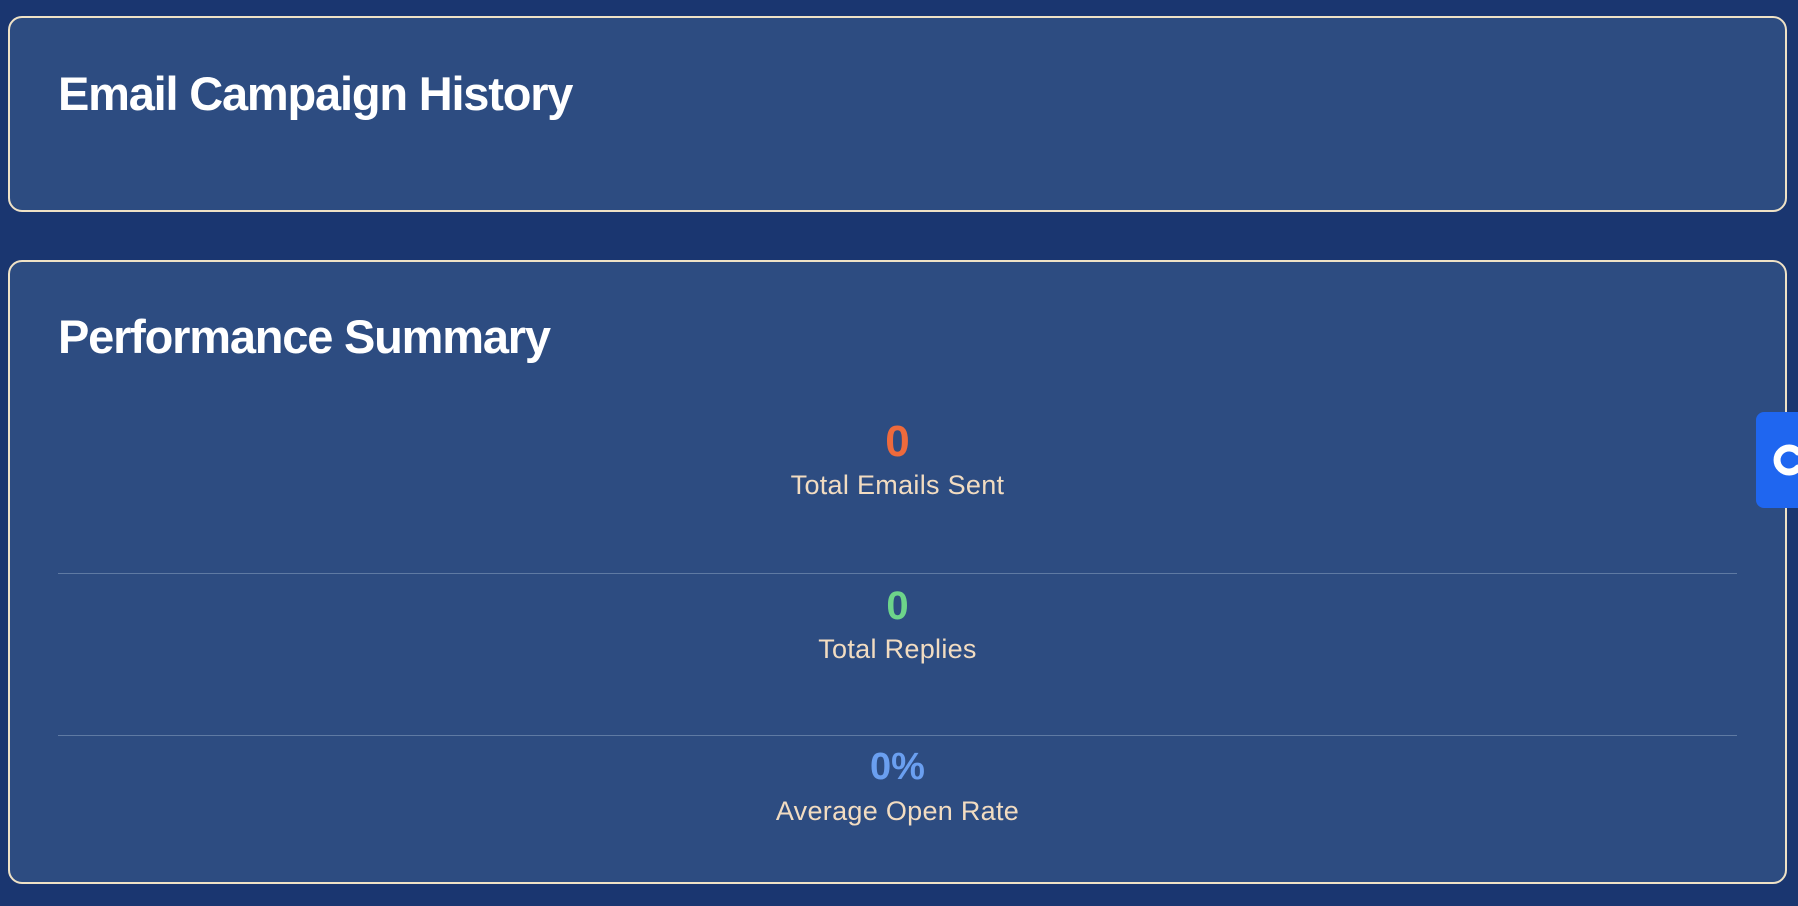  I want to click on stat-label: Total Replies, so click(897, 649).